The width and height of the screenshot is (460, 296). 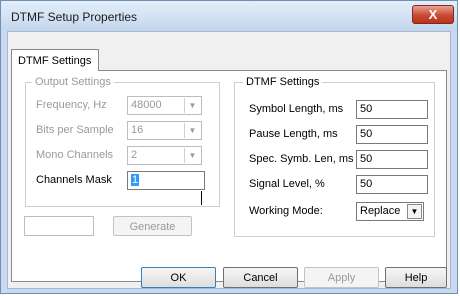 What do you see at coordinates (134, 155) in the screenshot?
I see `mono-channels-value: 2` at bounding box center [134, 155].